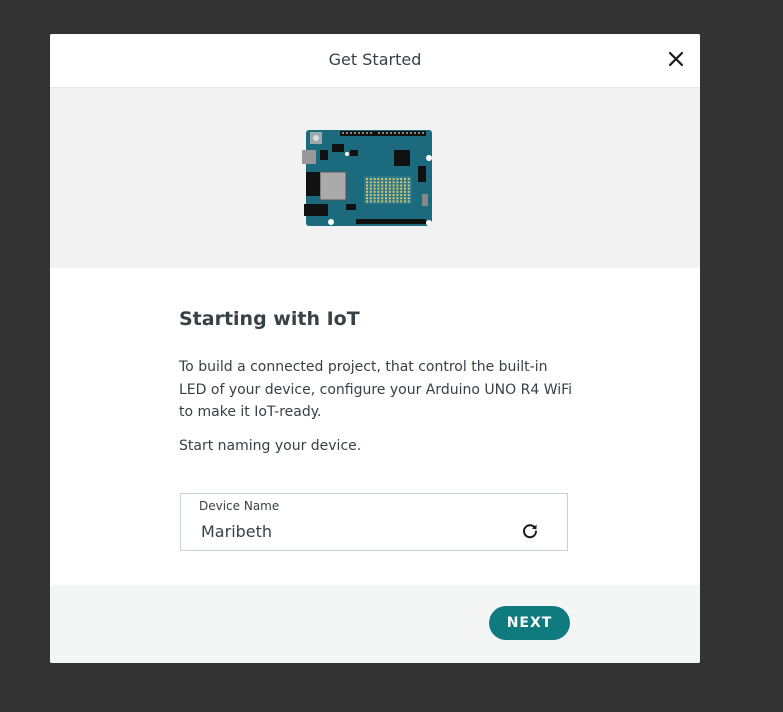 The image size is (783, 712). I want to click on dialog-footer: NEXT, so click(375, 624).